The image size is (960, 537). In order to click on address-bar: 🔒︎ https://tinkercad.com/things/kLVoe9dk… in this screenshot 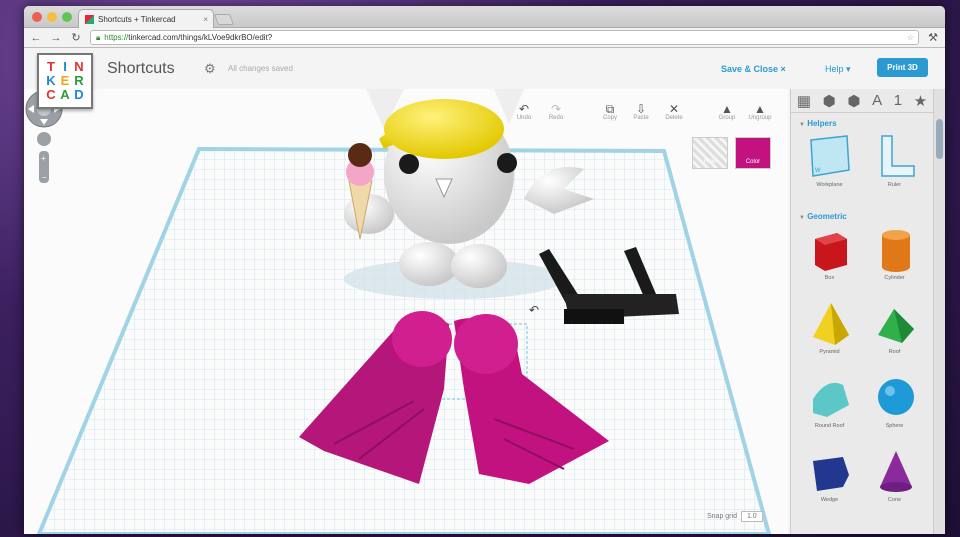, I will do `click(504, 37)`.